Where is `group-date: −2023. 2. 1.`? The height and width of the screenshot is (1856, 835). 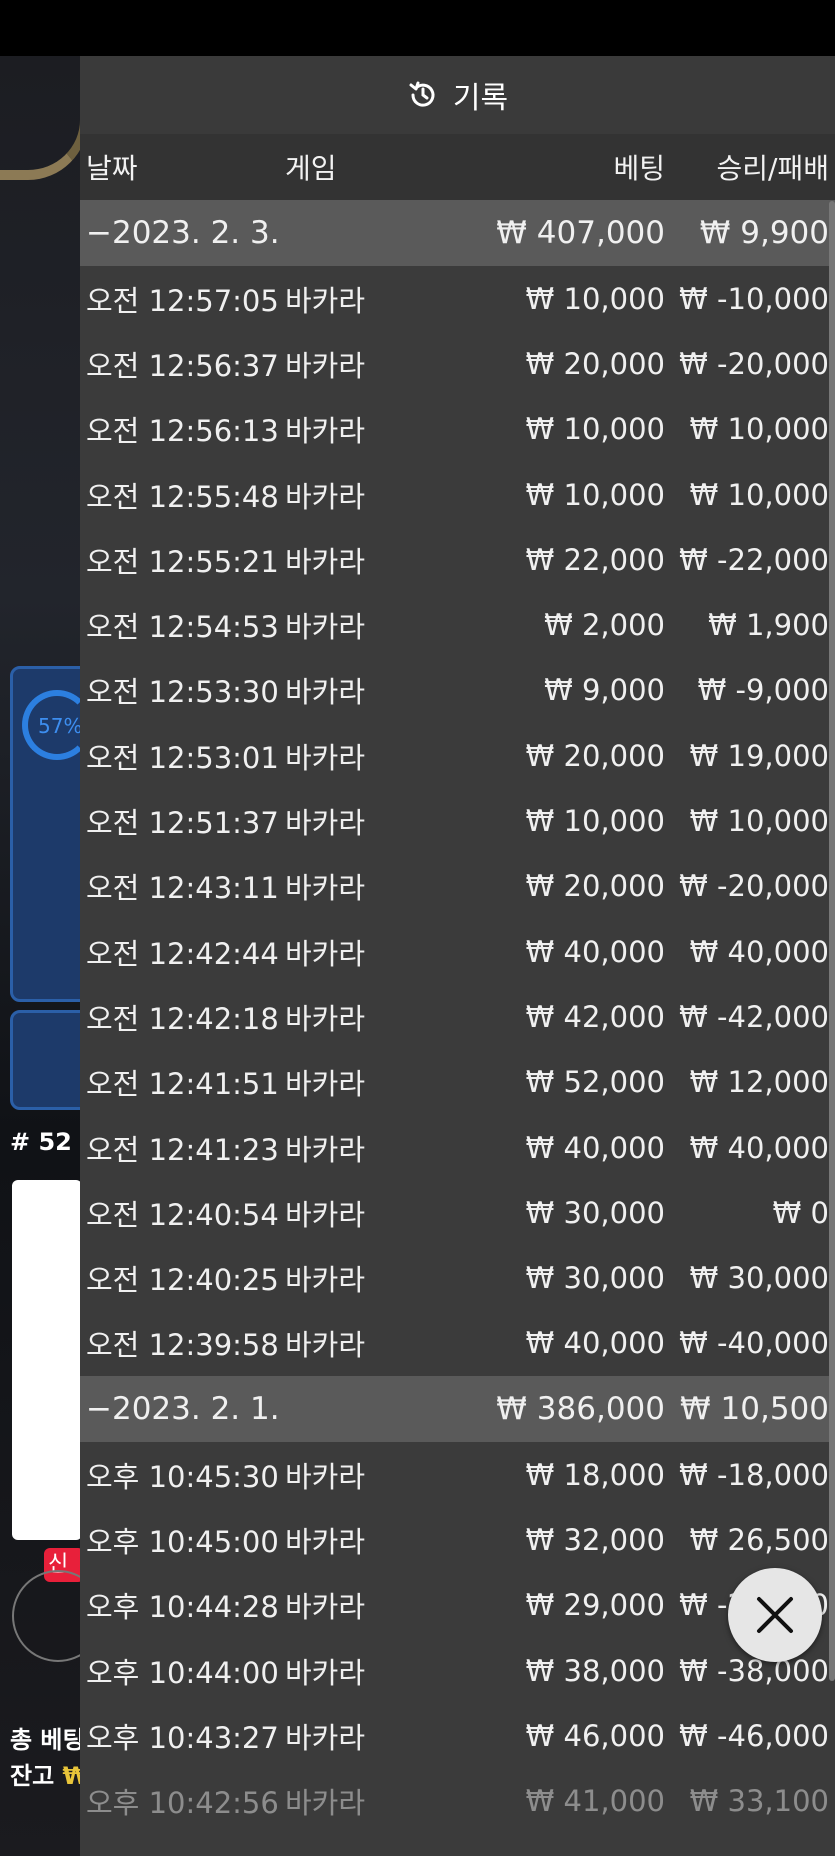
group-date: −2023. 2. 1. is located at coordinates (183, 1409).